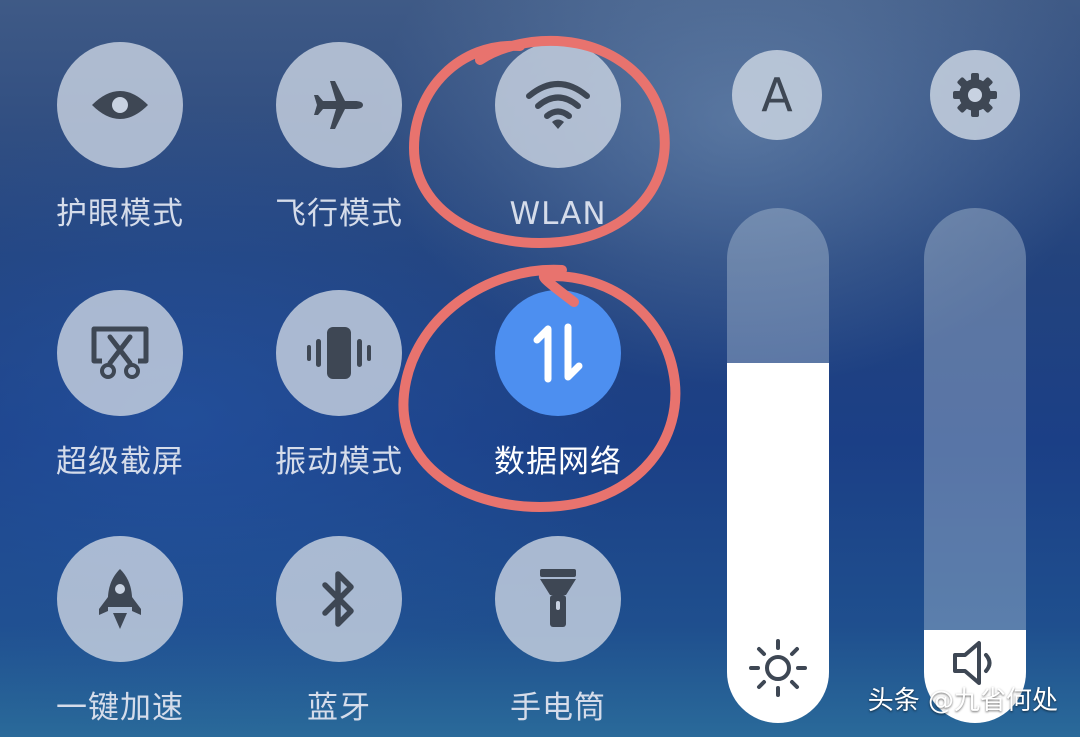 The width and height of the screenshot is (1080, 737). What do you see at coordinates (339, 214) in the screenshot?
I see `tile-airplane-mode-label: 飞行模式` at bounding box center [339, 214].